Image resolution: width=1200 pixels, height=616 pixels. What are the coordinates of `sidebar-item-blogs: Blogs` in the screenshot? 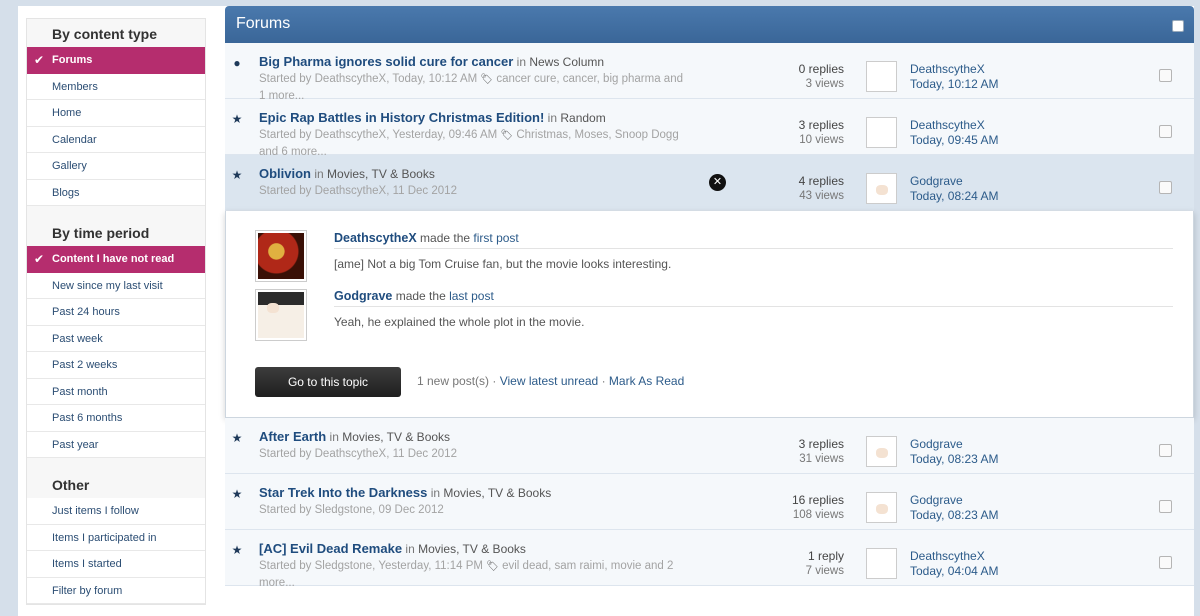 It's located at (116, 192).